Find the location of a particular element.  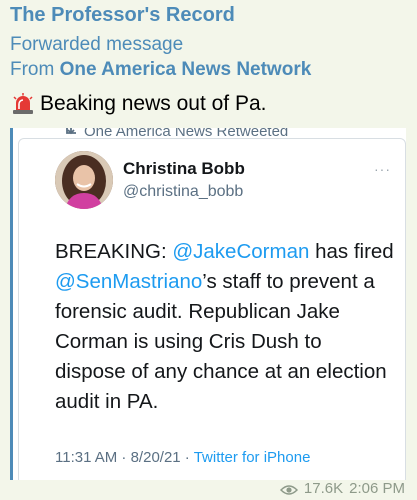

embed-accent-bar is located at coordinates (11, 304).